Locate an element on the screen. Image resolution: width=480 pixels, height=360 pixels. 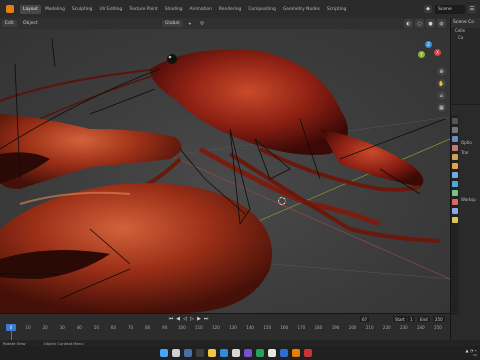
frame-tick-label: 130 is located at coordinates (233, 327).